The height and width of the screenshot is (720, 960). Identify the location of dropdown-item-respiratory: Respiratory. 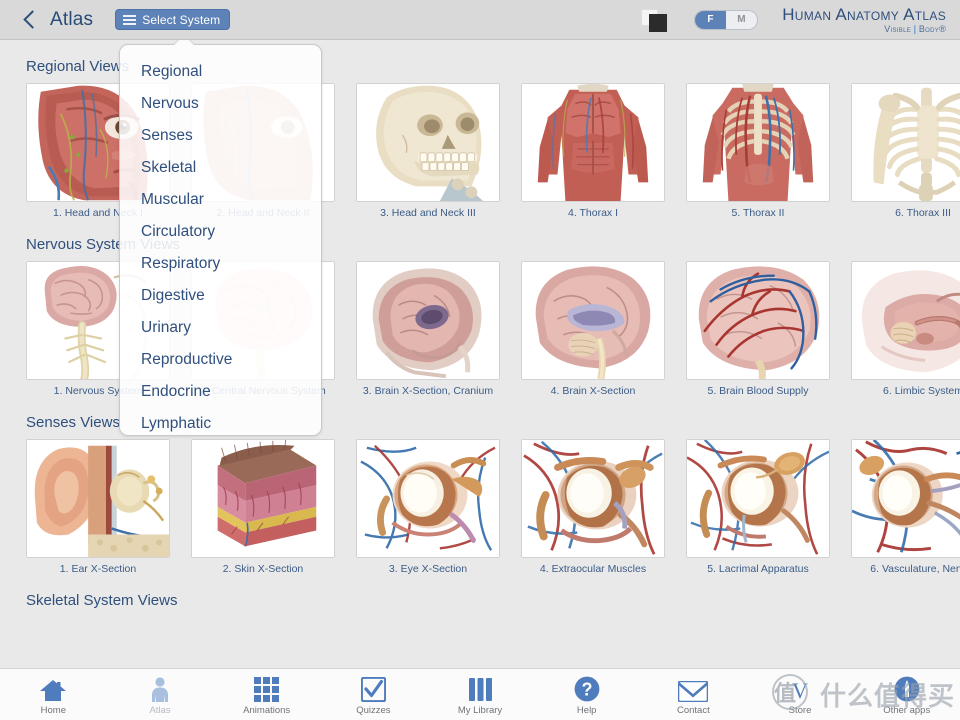
(220, 264).